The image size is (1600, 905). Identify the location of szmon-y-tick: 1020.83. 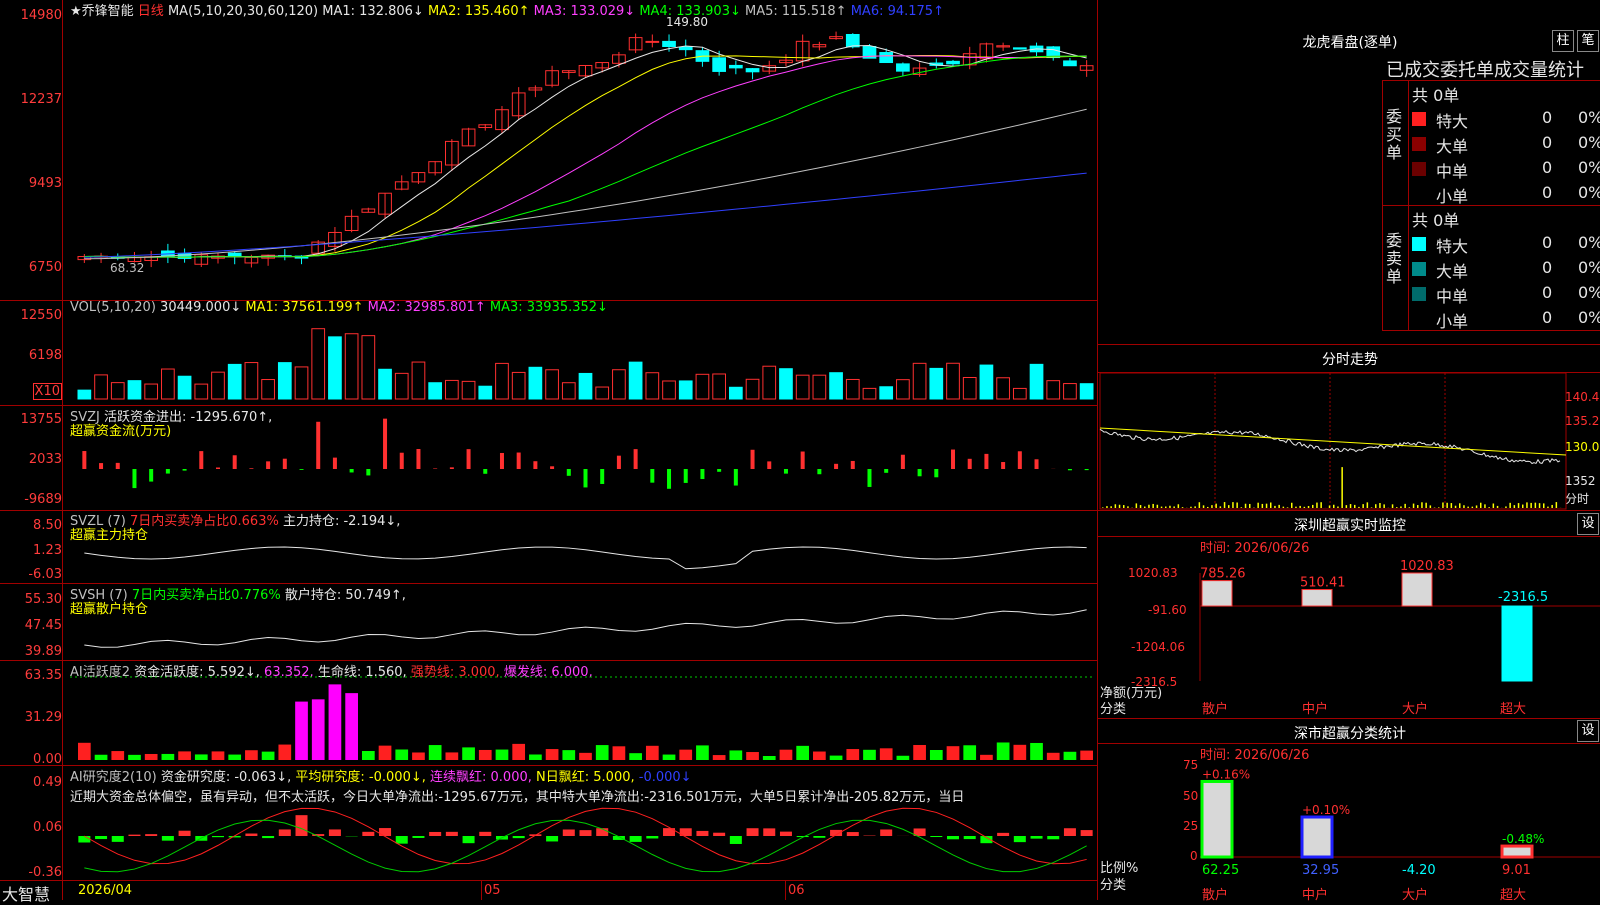
(1153, 573).